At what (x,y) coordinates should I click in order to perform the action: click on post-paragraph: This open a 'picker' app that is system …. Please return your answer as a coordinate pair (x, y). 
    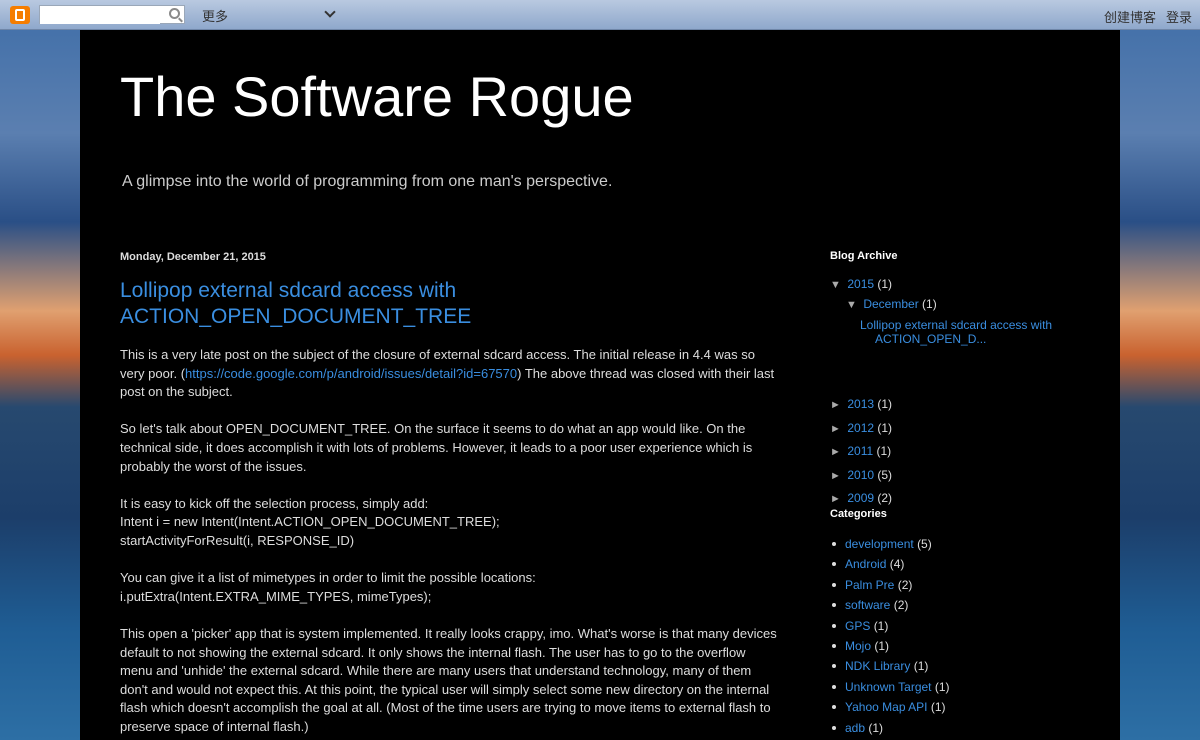
    Looking at the image, I should click on (448, 679).